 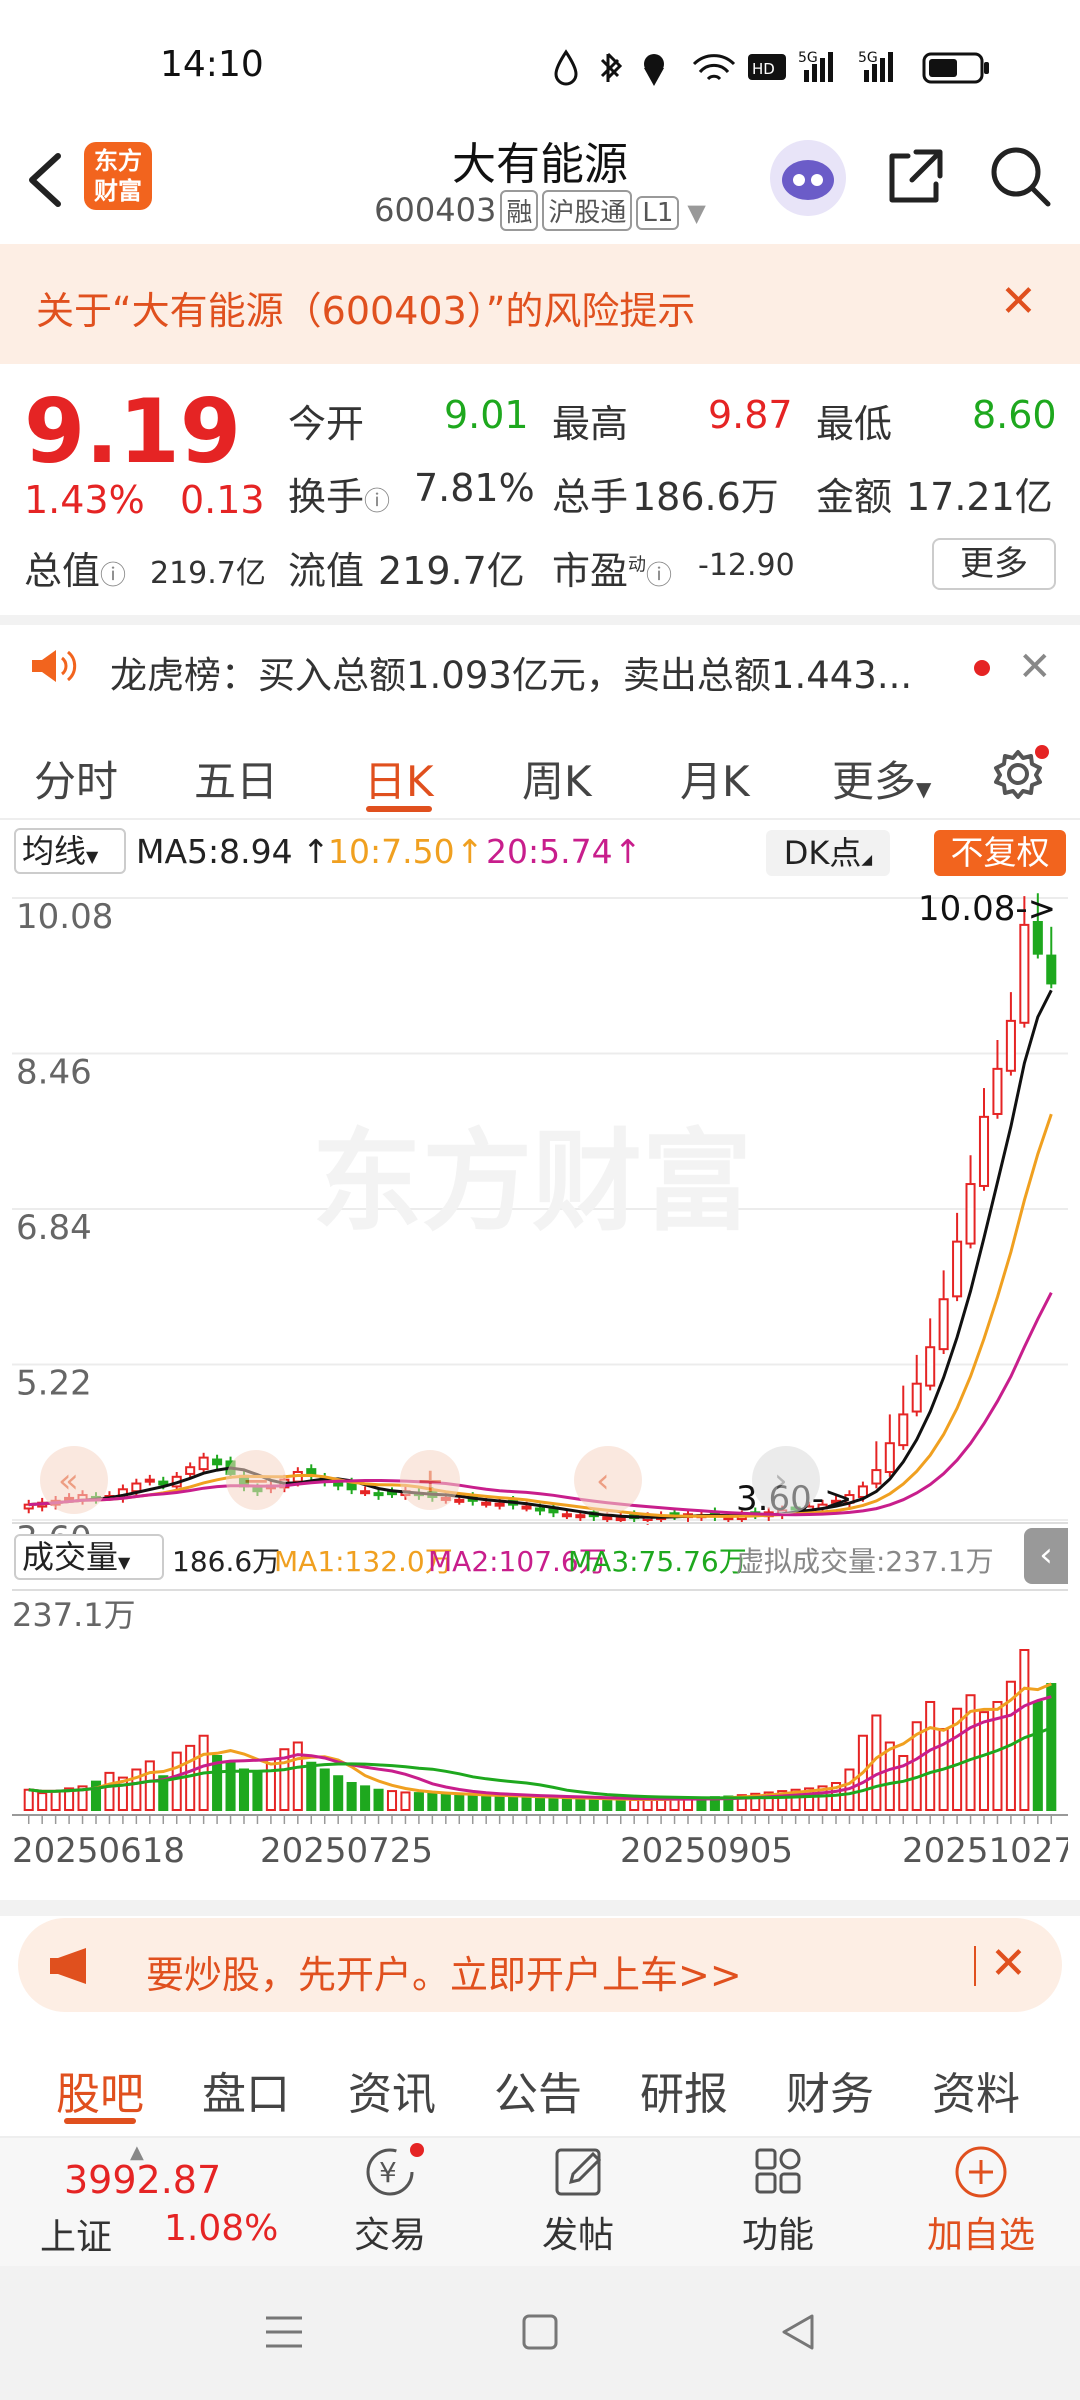 What do you see at coordinates (365, 307) in the screenshot?
I see `risk-notice-text: 关于“大有能源（600403）”的风险提示` at bounding box center [365, 307].